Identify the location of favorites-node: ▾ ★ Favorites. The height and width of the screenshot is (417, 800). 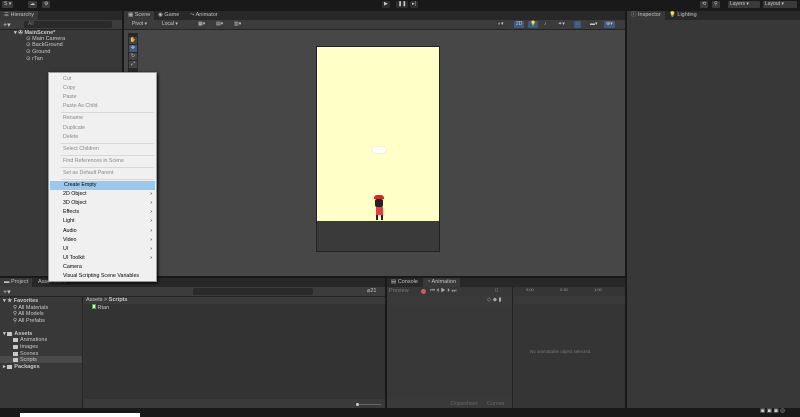
(20, 301).